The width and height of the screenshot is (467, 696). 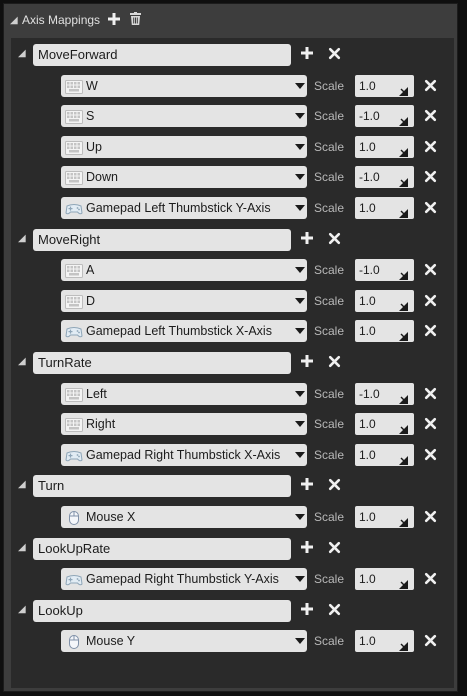 What do you see at coordinates (184, 331) in the screenshot?
I see `key-select: Gamepad Left Thumbstick X-Axis` at bounding box center [184, 331].